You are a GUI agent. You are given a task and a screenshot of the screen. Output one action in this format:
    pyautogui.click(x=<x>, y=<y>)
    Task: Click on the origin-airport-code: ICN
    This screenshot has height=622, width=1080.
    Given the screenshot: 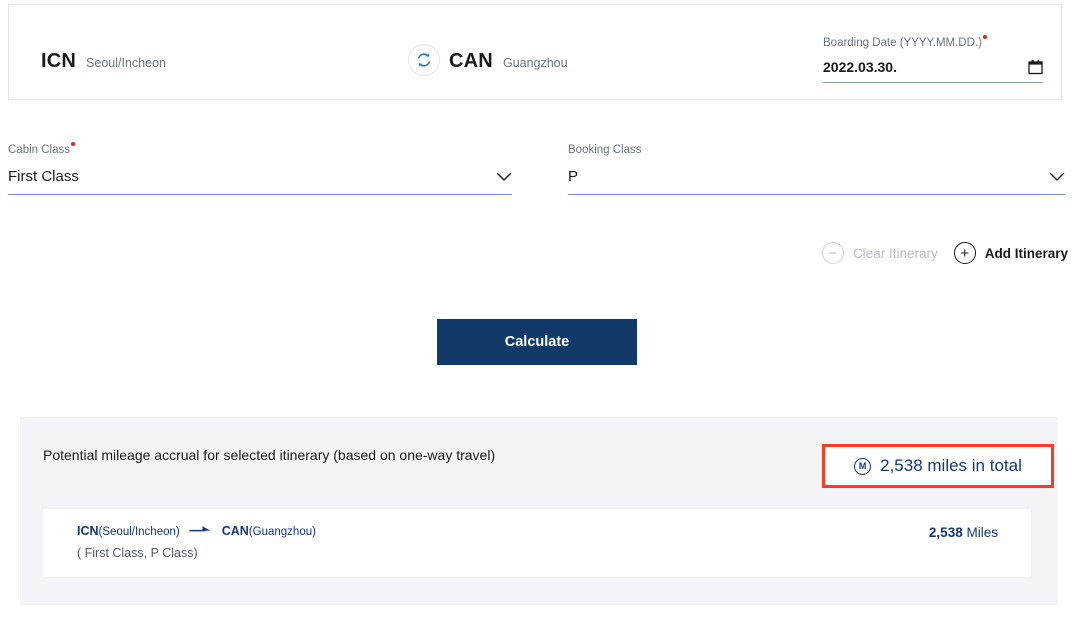 What is the action you would take?
    pyautogui.click(x=59, y=61)
    